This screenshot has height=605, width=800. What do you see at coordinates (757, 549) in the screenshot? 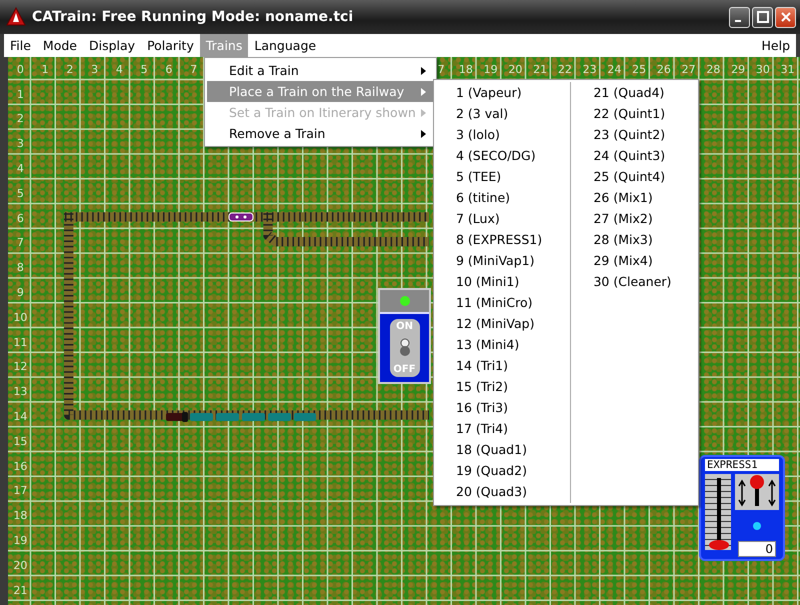
I see `speed-readout: 0` at bounding box center [757, 549].